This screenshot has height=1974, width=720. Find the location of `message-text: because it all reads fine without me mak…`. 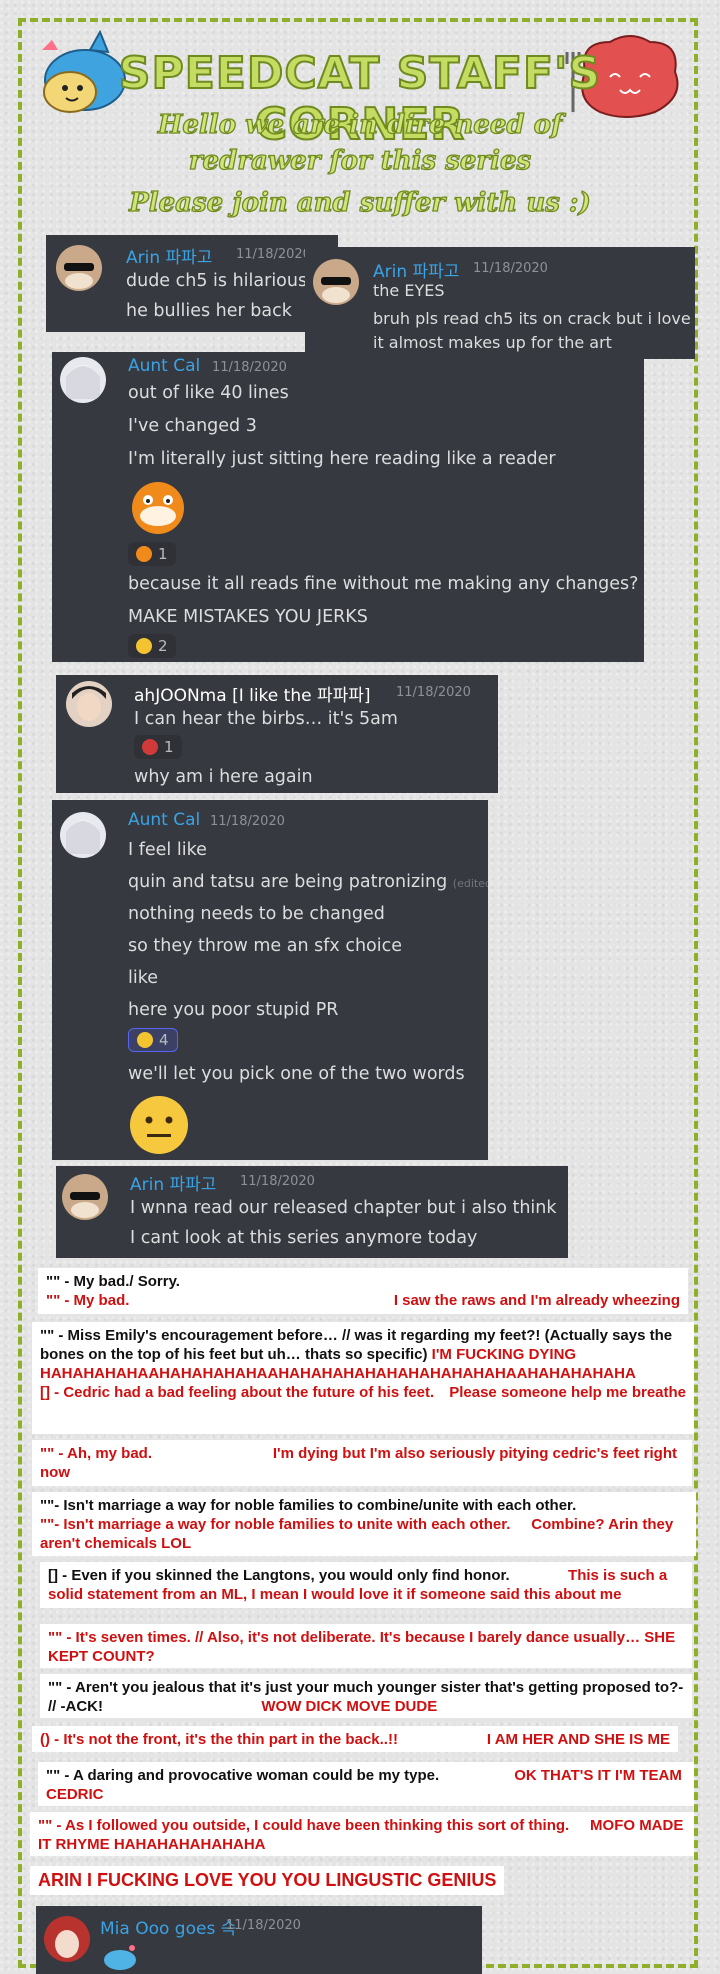

message-text: because it all reads fine without me mak… is located at coordinates (383, 584).